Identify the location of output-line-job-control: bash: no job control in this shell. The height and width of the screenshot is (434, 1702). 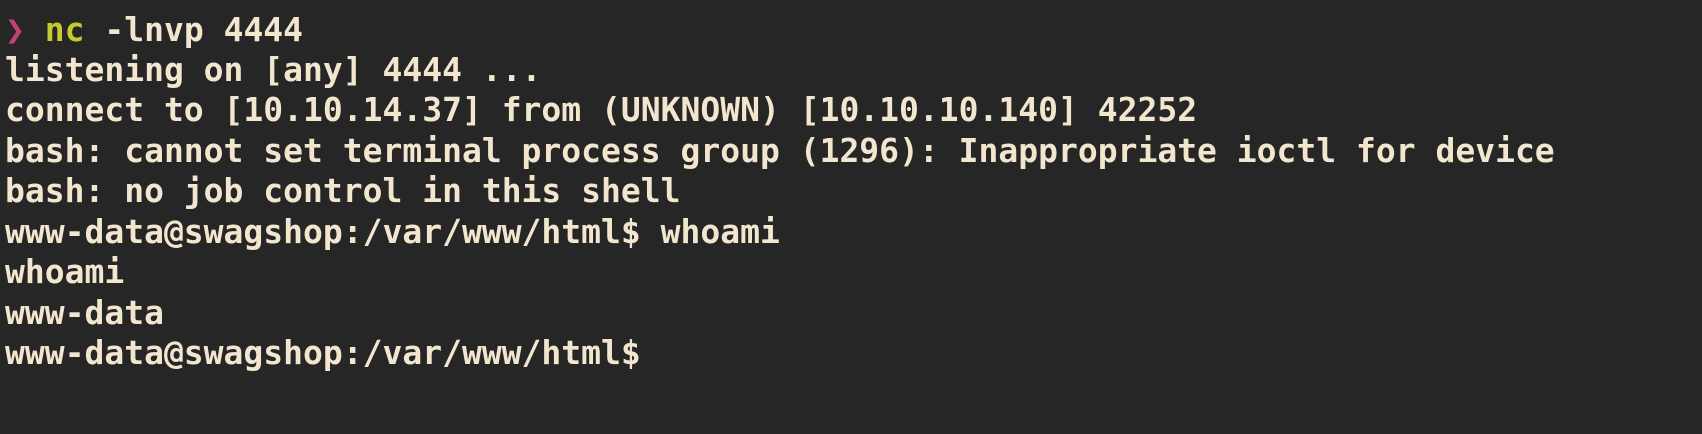
(343, 190).